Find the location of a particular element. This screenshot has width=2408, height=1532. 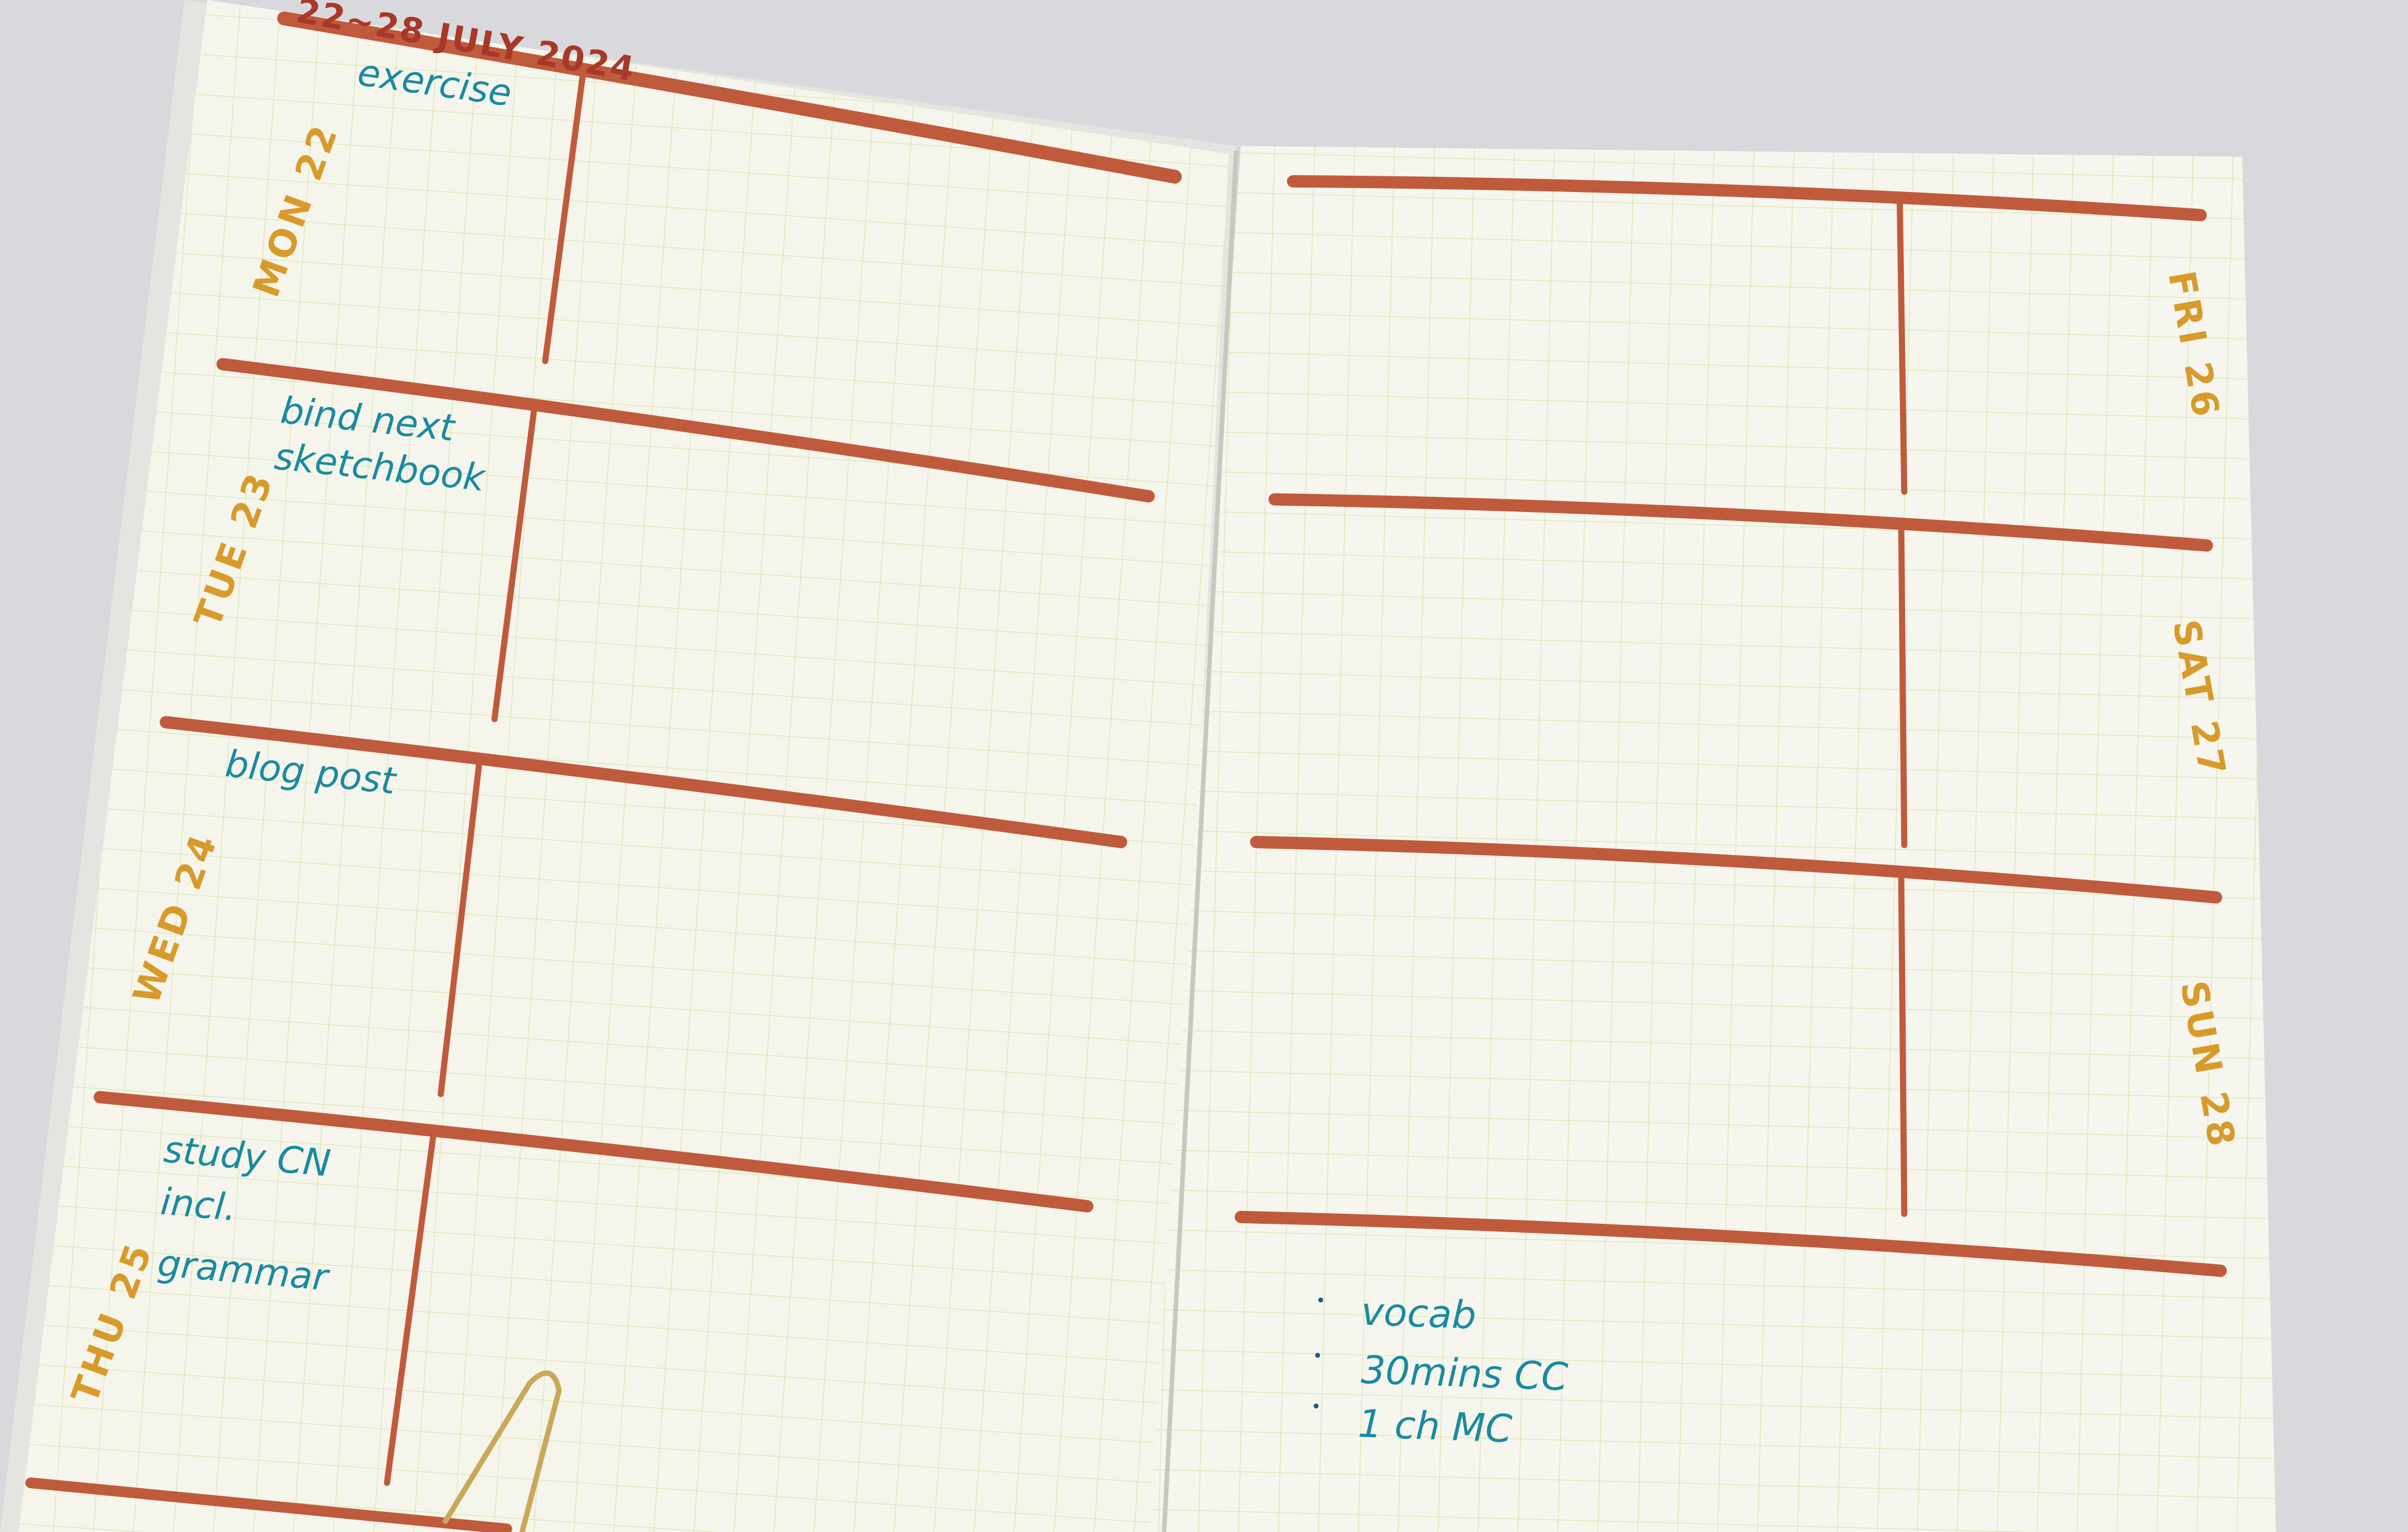

note-item: vocab is located at coordinates (1418, 1314).